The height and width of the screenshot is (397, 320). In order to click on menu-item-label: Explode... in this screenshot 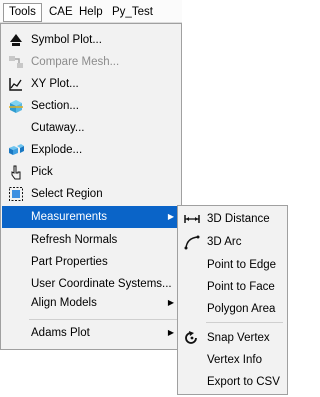, I will do `click(57, 150)`.